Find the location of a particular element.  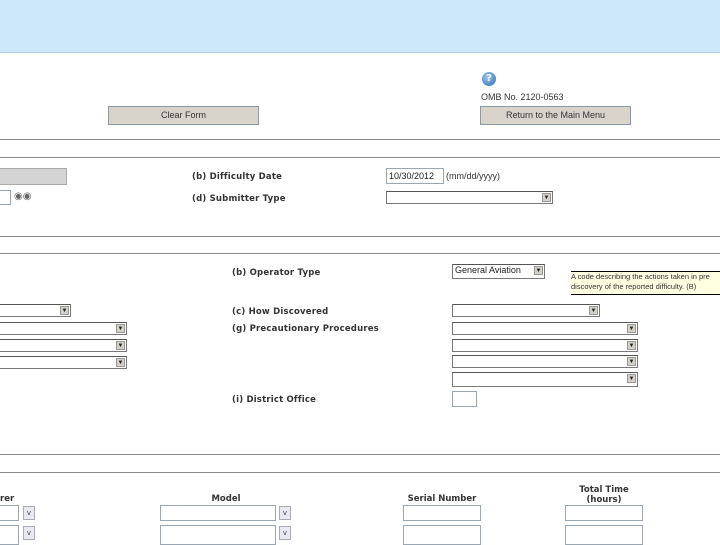

precautionary-select-3: ▼ is located at coordinates (545, 361).